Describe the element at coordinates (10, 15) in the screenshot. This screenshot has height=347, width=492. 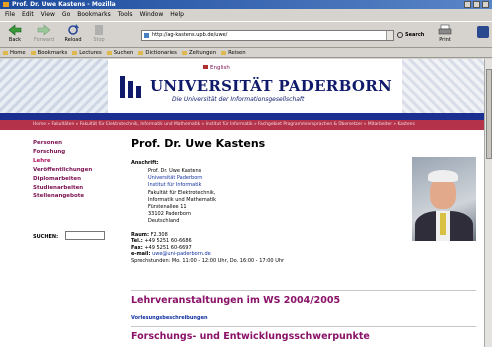
I see `menu-file: File` at that location.